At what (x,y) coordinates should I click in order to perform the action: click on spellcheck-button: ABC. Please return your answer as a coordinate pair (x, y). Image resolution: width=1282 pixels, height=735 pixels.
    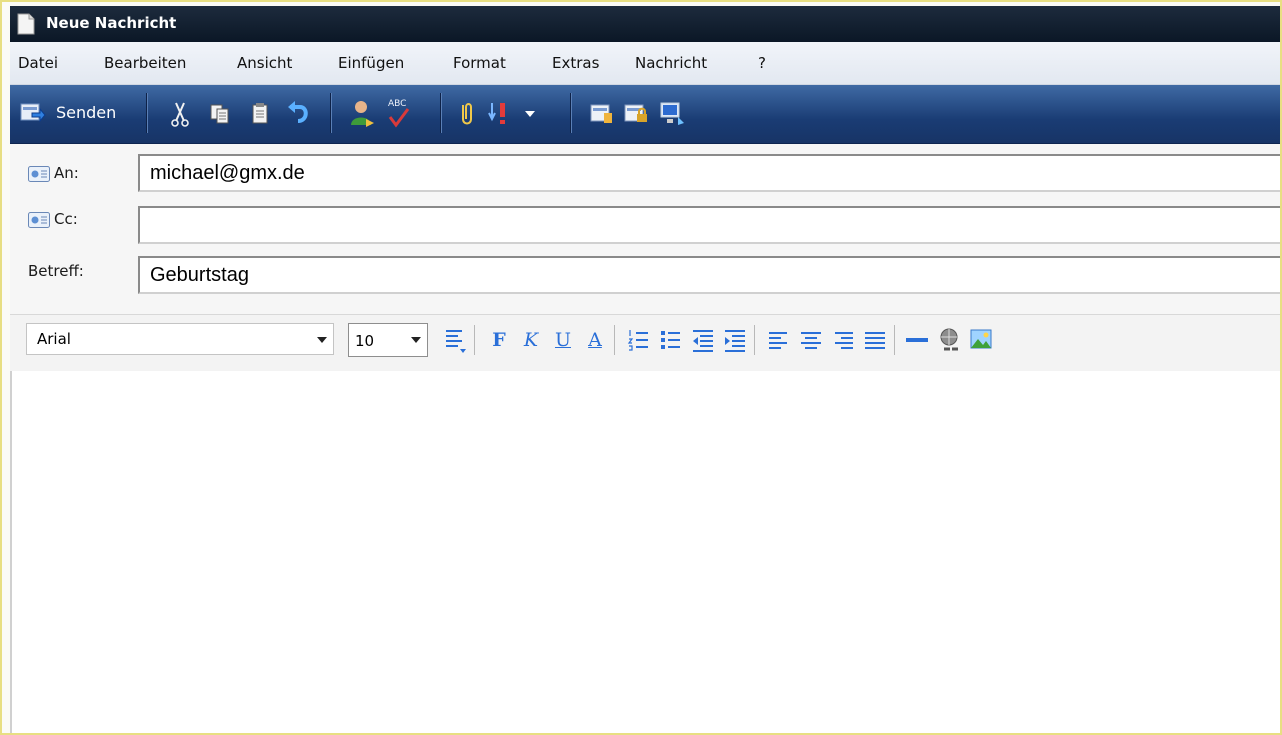
    Looking at the image, I should click on (399, 113).